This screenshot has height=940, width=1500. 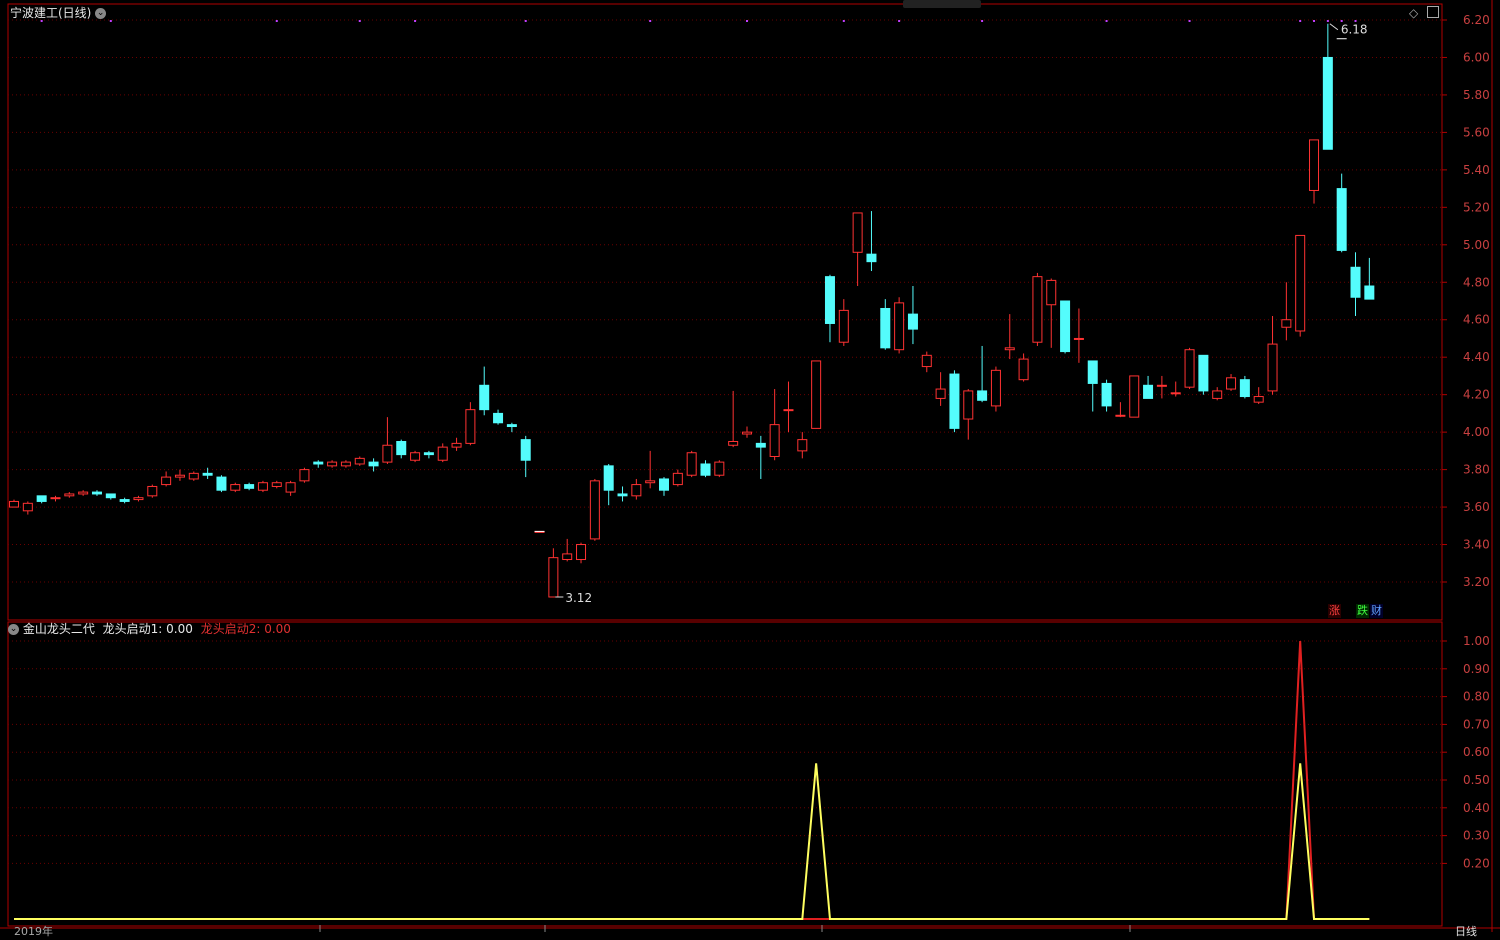 I want to click on indicator-line2-label: 龙头启动2: 0.00, so click(x=245, y=629).